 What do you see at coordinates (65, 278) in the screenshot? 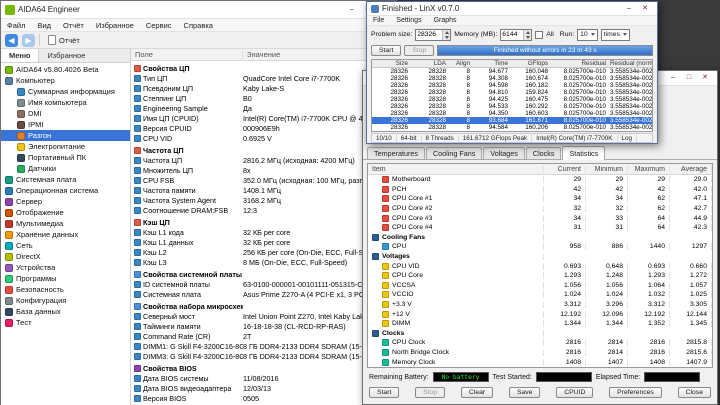
I see `sidebar-item: Программы` at bounding box center [65, 278].